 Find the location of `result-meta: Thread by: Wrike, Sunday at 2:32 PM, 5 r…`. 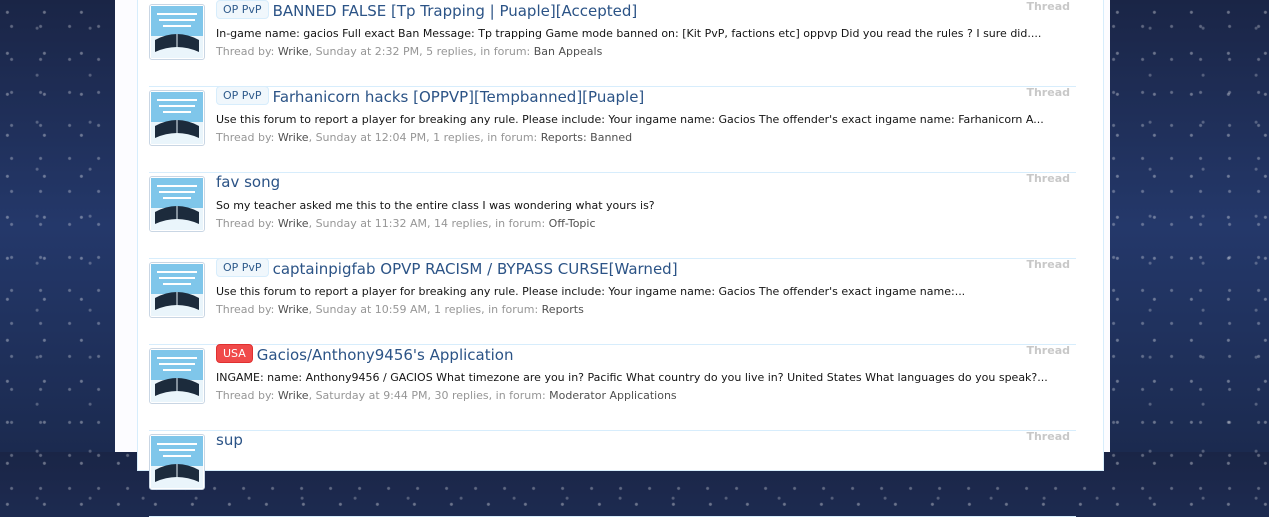

result-meta: Thread by: Wrike, Sunday at 2:32 PM, 5 r… is located at coordinates (409, 52).